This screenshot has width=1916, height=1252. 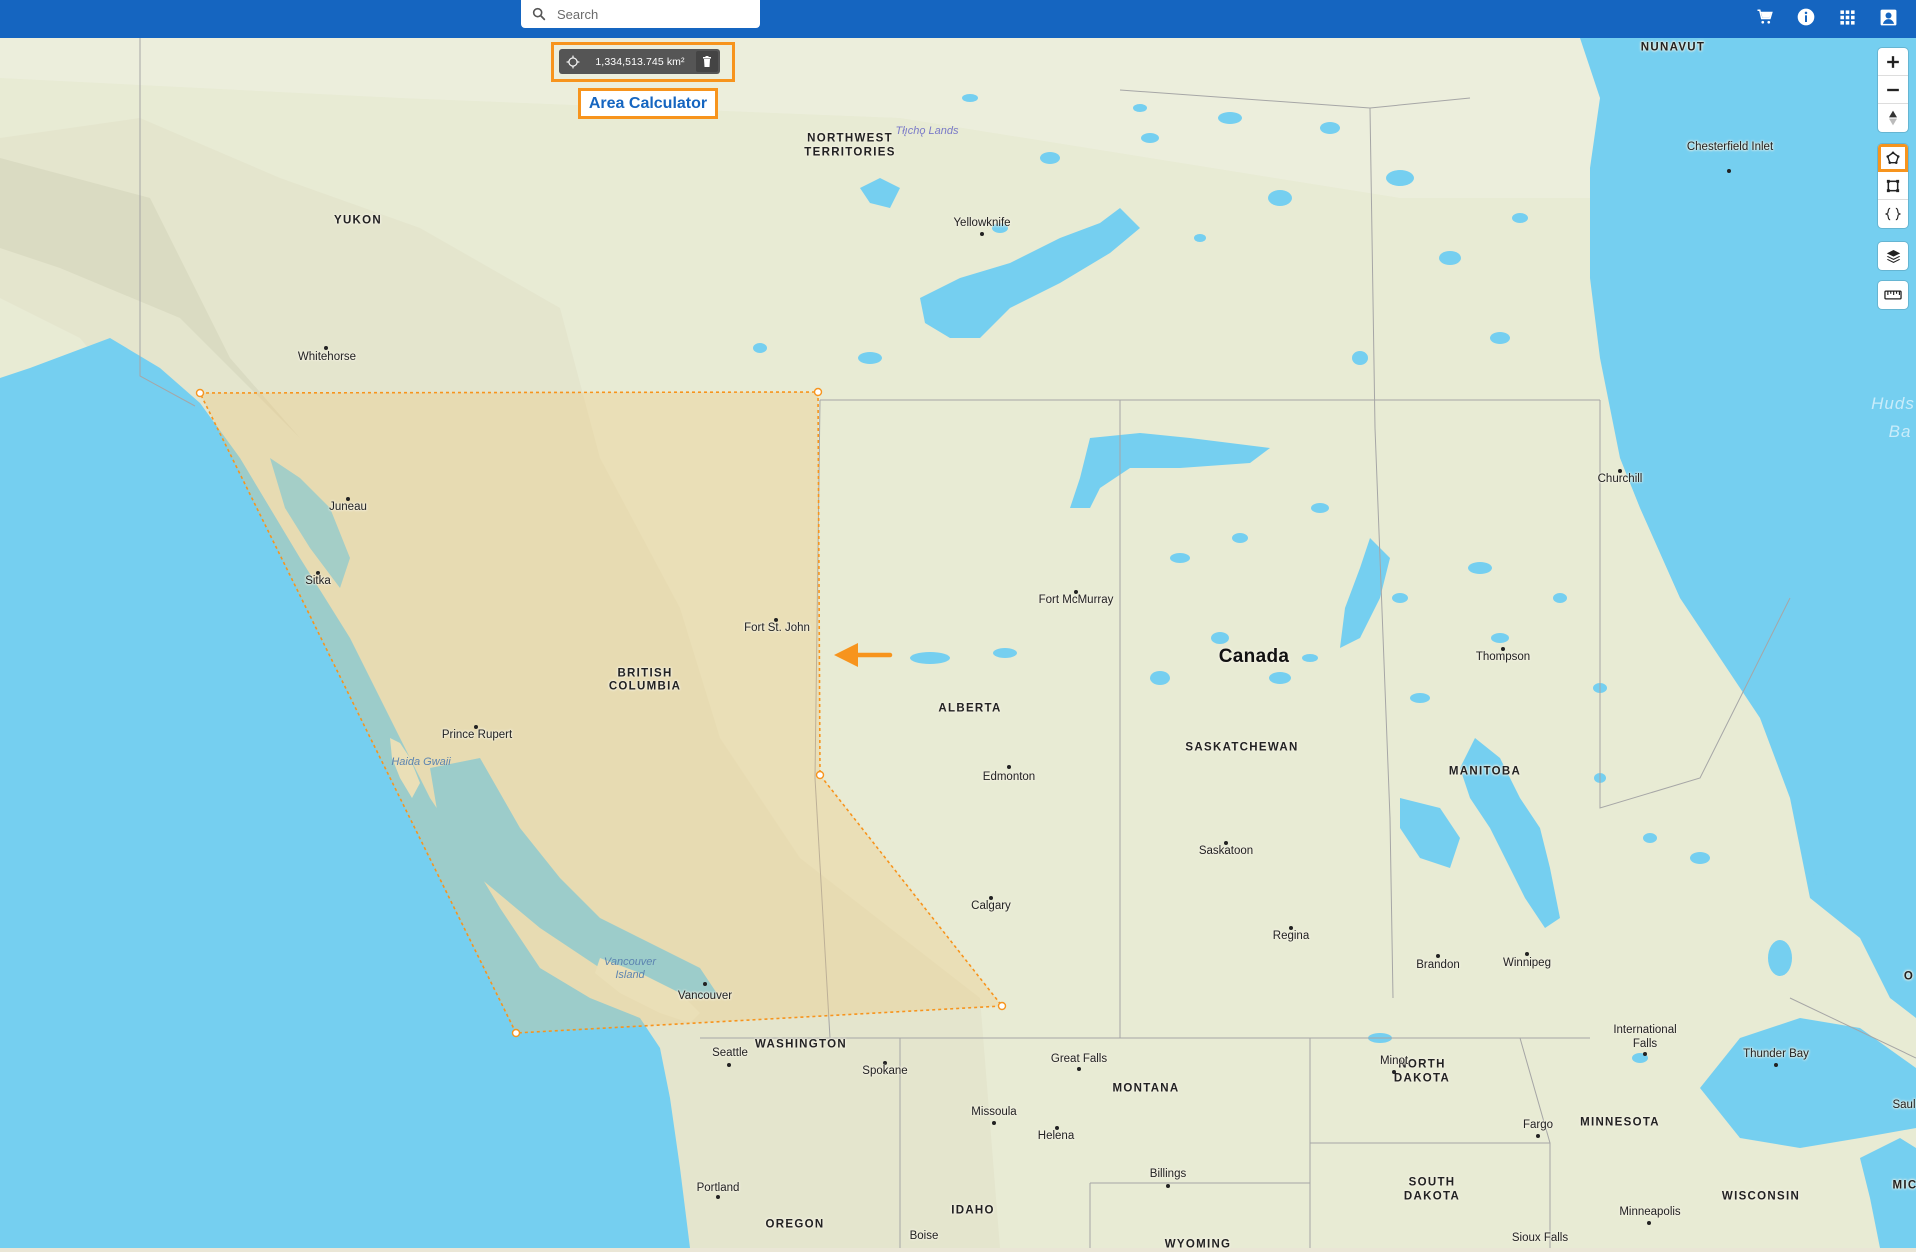 What do you see at coordinates (645, 686) in the screenshot?
I see `region-label: COLUMBIA` at bounding box center [645, 686].